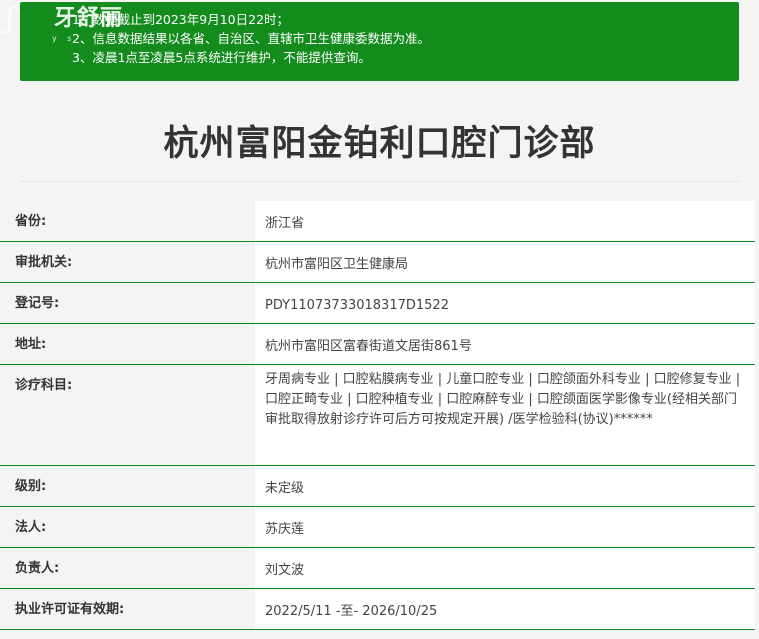 The image size is (759, 639). Describe the element at coordinates (221, 57) in the screenshot. I see `notice-line-3: 3、凌晨1点至凌晨5点系统进行维护，不能提供查询。` at that location.